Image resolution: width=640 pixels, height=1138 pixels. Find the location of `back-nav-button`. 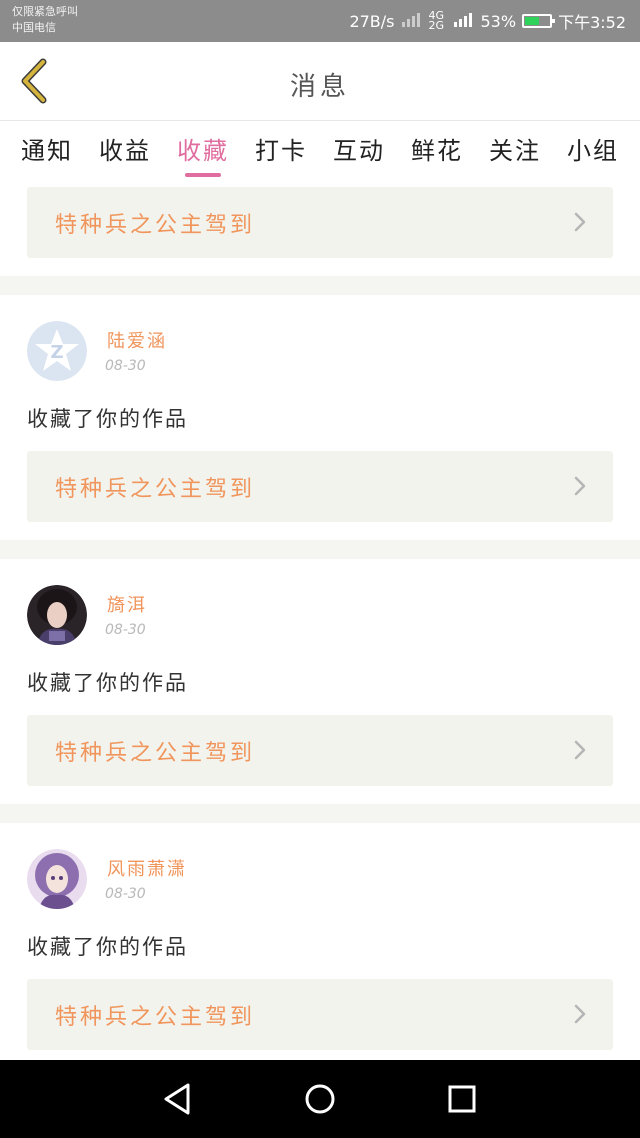

back-nav-button is located at coordinates (178, 1099).